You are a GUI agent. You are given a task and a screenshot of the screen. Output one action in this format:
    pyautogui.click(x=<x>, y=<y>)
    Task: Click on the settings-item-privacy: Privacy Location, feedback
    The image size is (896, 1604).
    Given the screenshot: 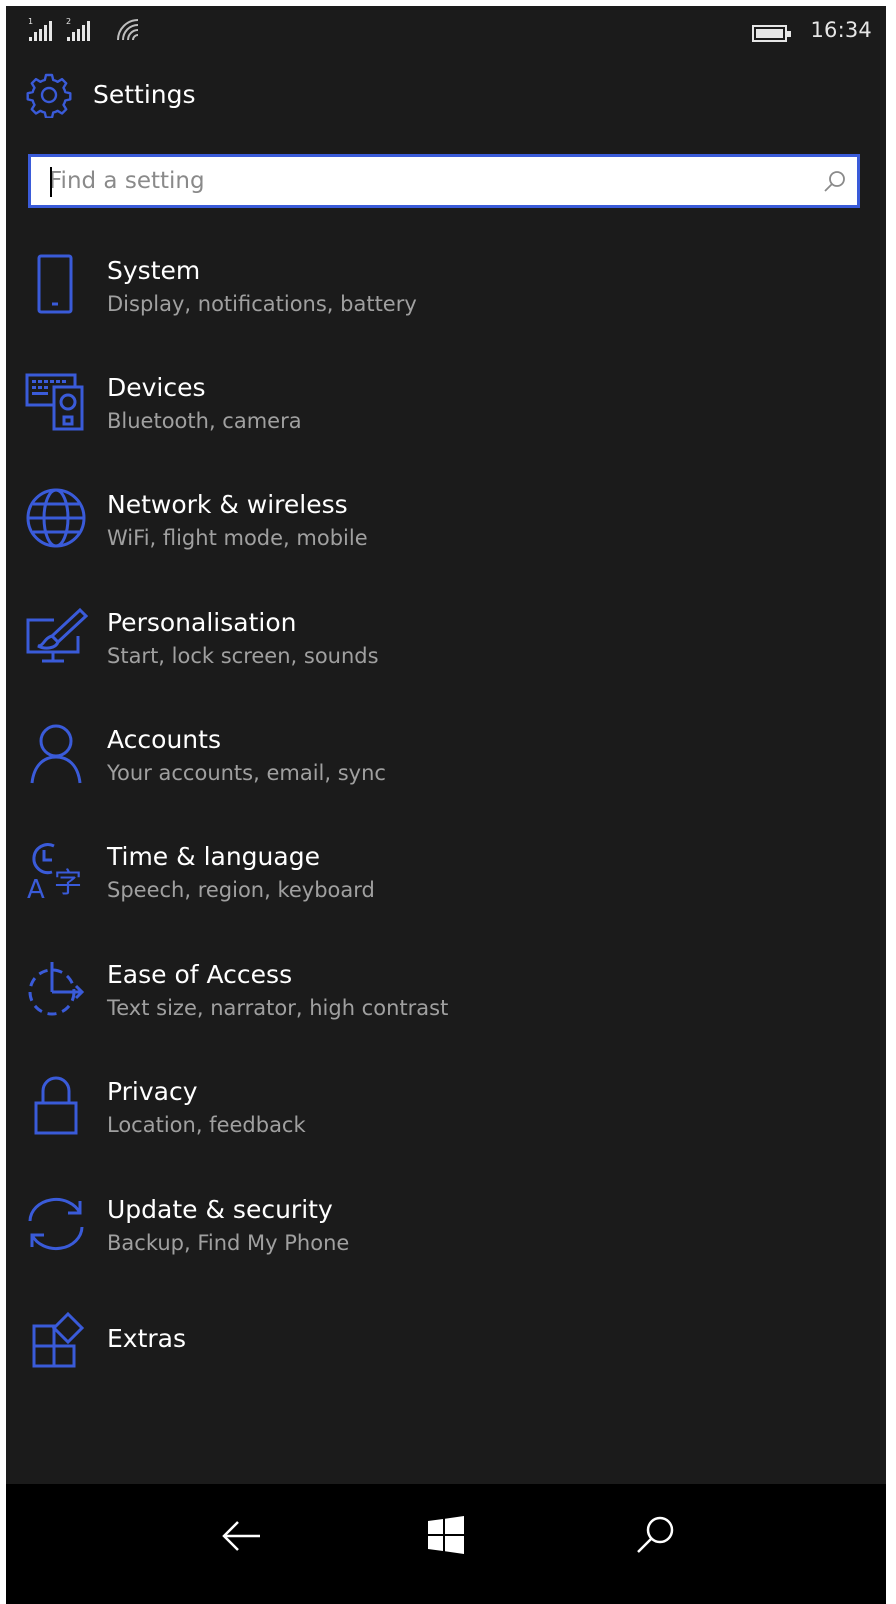 What is the action you would take?
    pyautogui.click(x=446, y=1111)
    